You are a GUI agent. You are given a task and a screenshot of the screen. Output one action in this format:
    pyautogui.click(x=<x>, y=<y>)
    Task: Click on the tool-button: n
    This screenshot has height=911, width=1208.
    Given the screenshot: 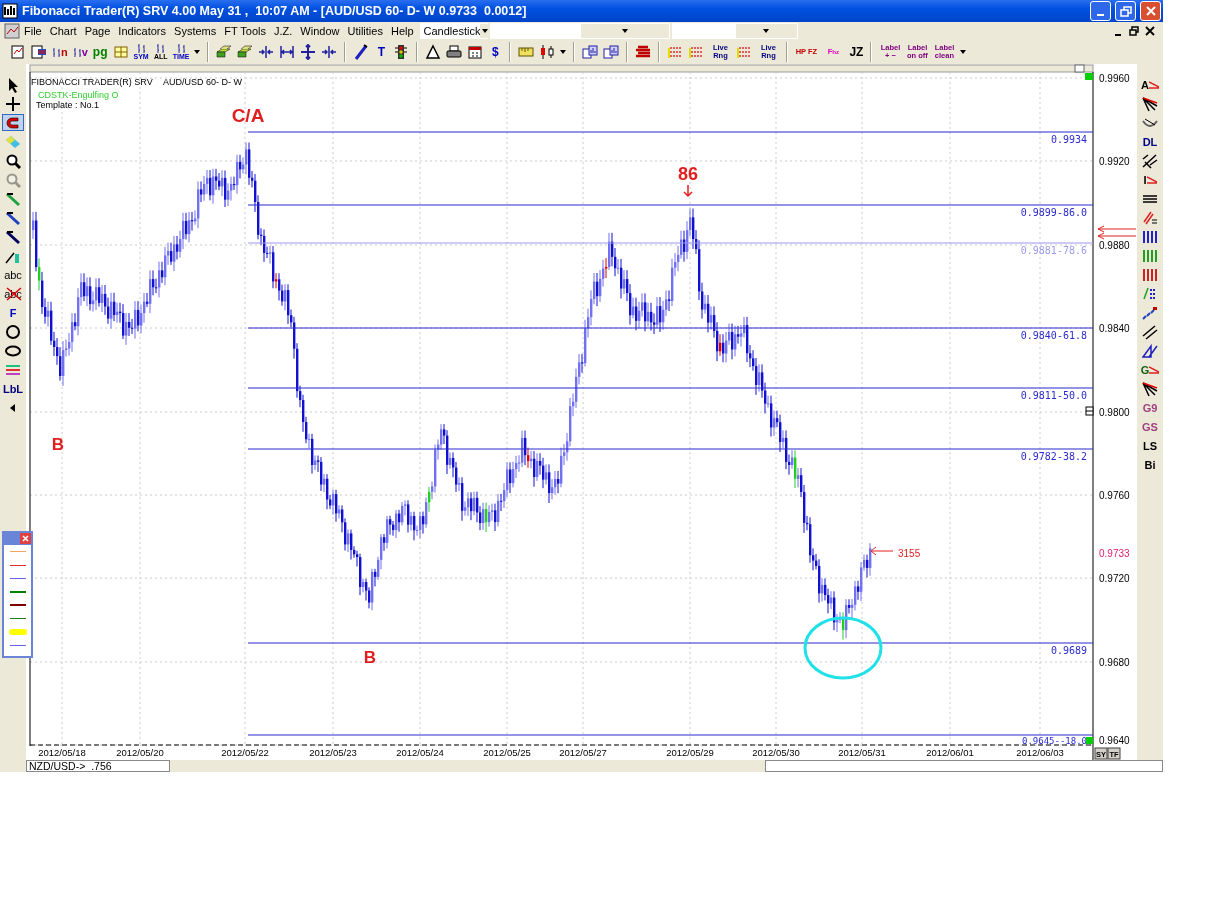 What is the action you would take?
    pyautogui.click(x=60, y=52)
    